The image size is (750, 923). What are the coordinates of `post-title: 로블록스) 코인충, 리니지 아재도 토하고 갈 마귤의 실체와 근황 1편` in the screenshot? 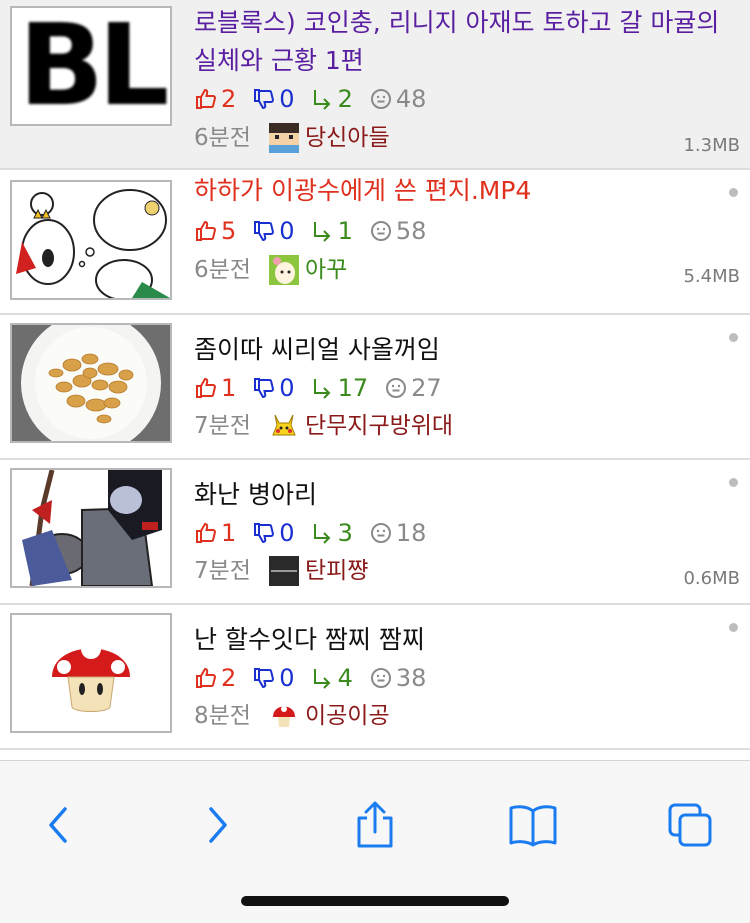 It's located at (464, 42).